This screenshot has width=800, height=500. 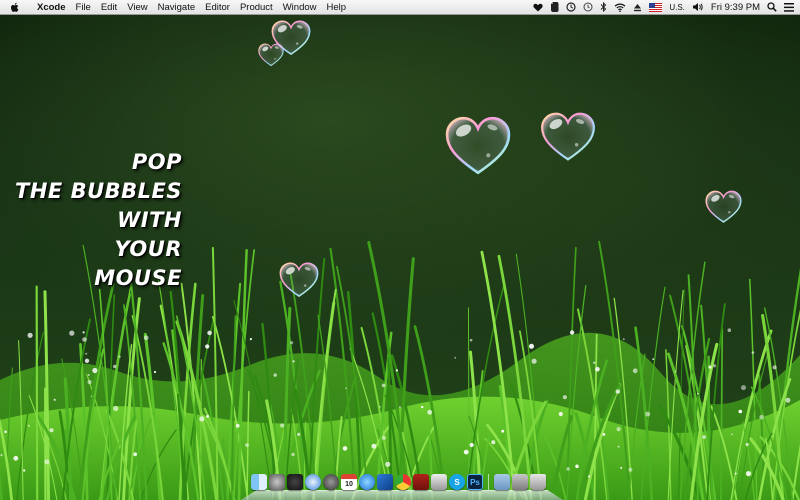 What do you see at coordinates (217, 7) in the screenshot?
I see `menu-editor: Editor` at bounding box center [217, 7].